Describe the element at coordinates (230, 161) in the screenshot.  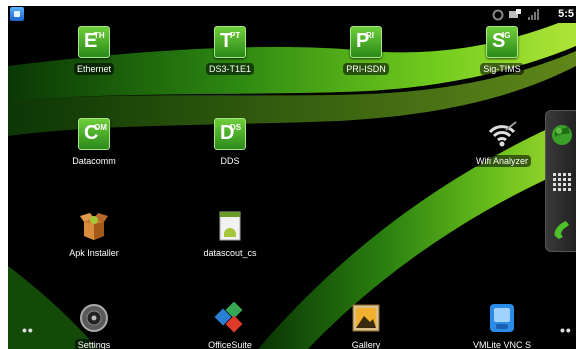
I see `app-label: DDS` at that location.